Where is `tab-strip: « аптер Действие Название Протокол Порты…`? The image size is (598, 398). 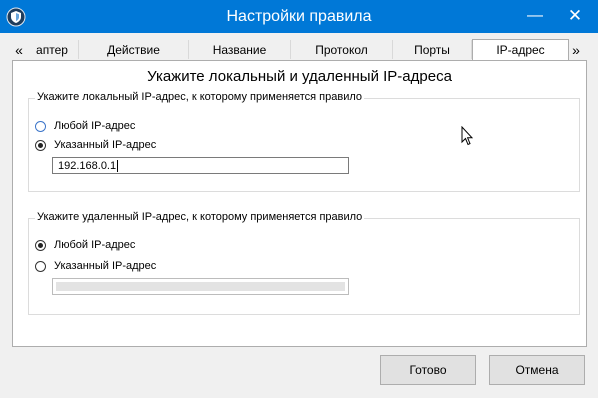 tab-strip: « аптер Действие Название Протокол Порты… is located at coordinates (299, 50).